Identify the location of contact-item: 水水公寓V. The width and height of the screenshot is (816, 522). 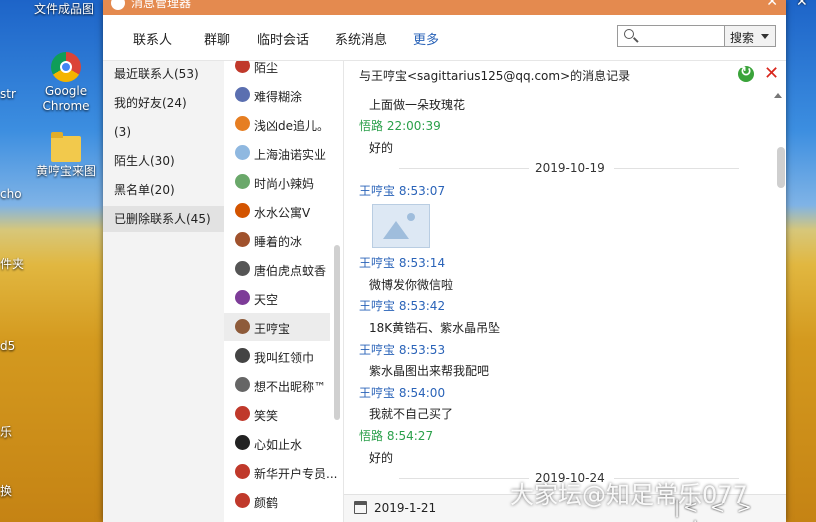
(277, 211).